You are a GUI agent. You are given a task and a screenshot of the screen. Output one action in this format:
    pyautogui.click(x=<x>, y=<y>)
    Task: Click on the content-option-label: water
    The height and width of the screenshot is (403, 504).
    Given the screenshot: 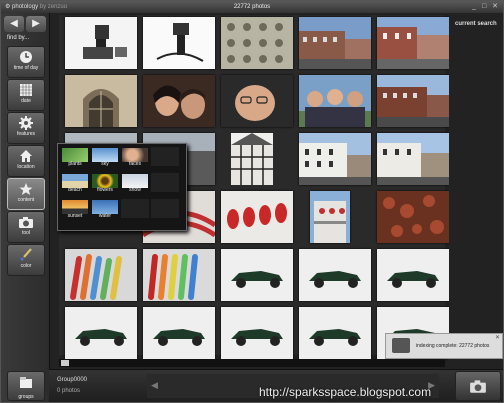 What is the action you would take?
    pyautogui.click(x=105, y=216)
    